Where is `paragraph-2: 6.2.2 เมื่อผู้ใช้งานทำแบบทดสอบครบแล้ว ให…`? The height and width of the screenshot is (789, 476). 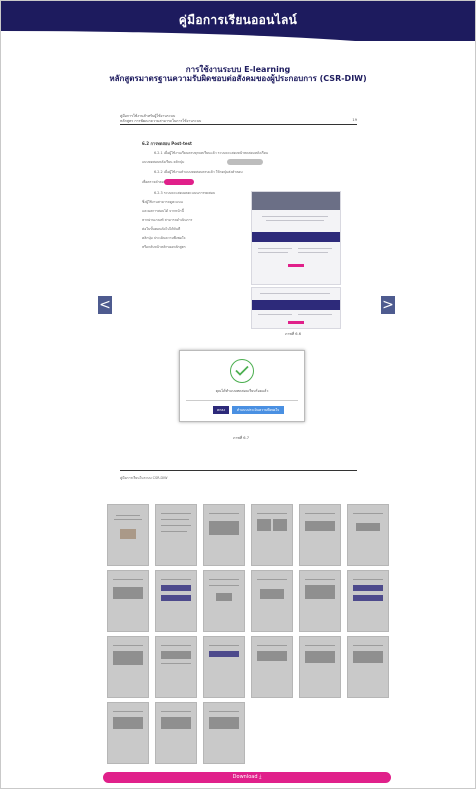
paragraph-2: 6.2.2 เมื่อผู้ใช้งานทำแบบทดสอบครบแล้ว ให… is located at coordinates (198, 172).